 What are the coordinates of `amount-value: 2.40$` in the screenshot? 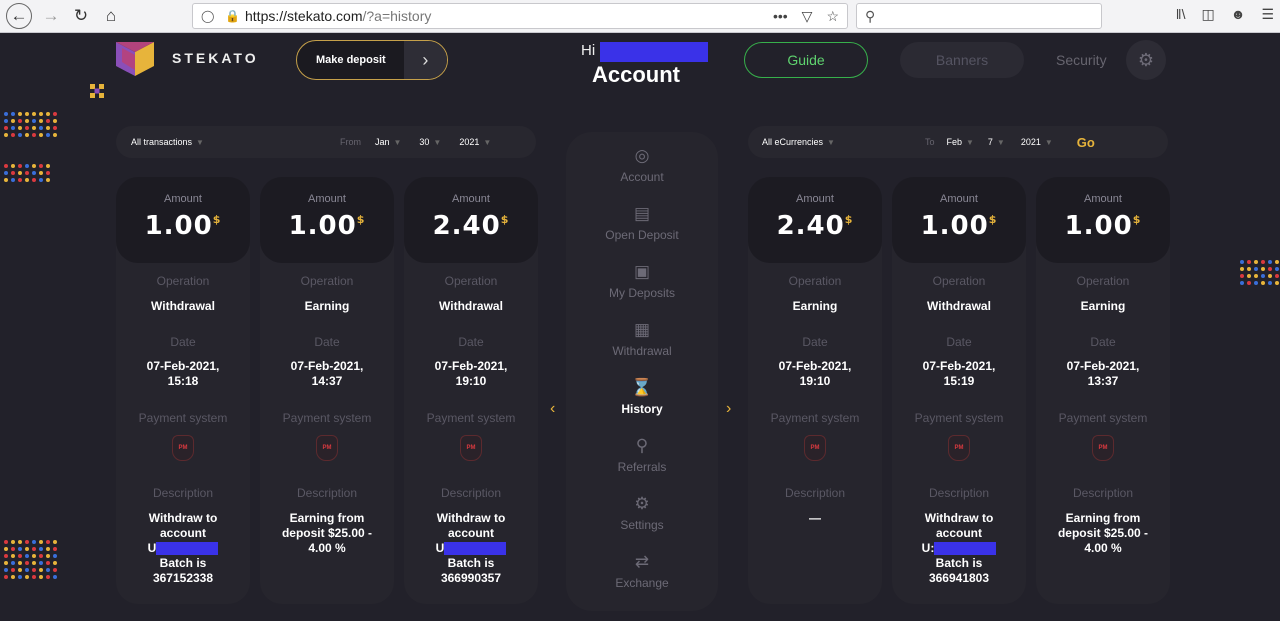 It's located at (815, 226).